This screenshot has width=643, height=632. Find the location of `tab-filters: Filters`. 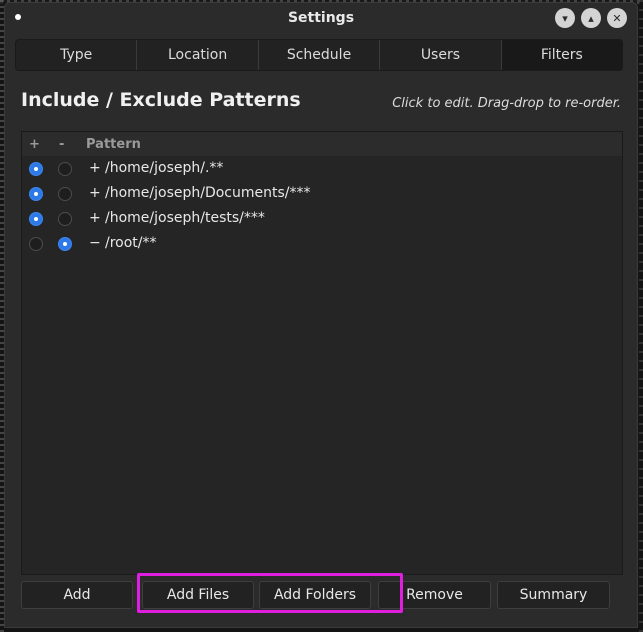

tab-filters: Filters is located at coordinates (561, 55).